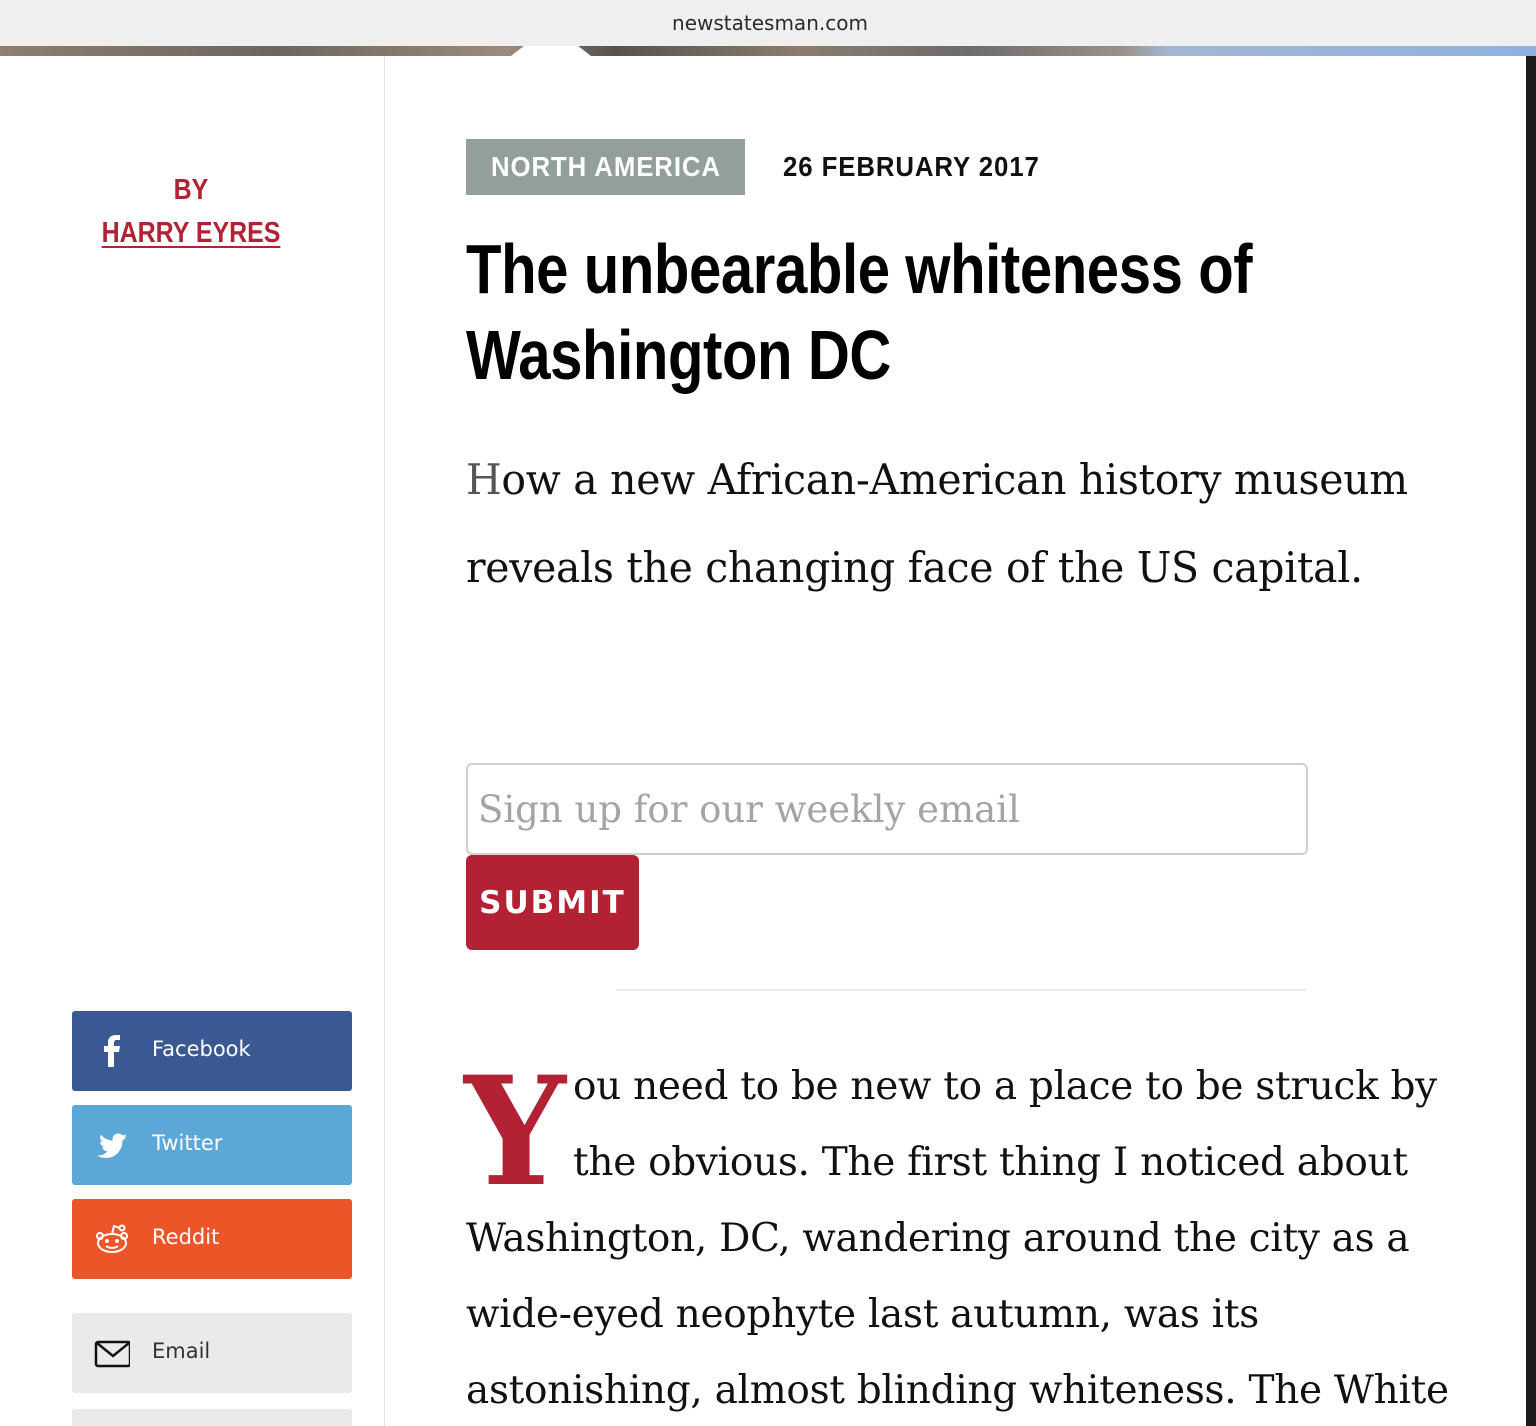 This screenshot has width=1536, height=1426. Describe the element at coordinates (768, 51) in the screenshot. I see `hero-image-strip` at that location.